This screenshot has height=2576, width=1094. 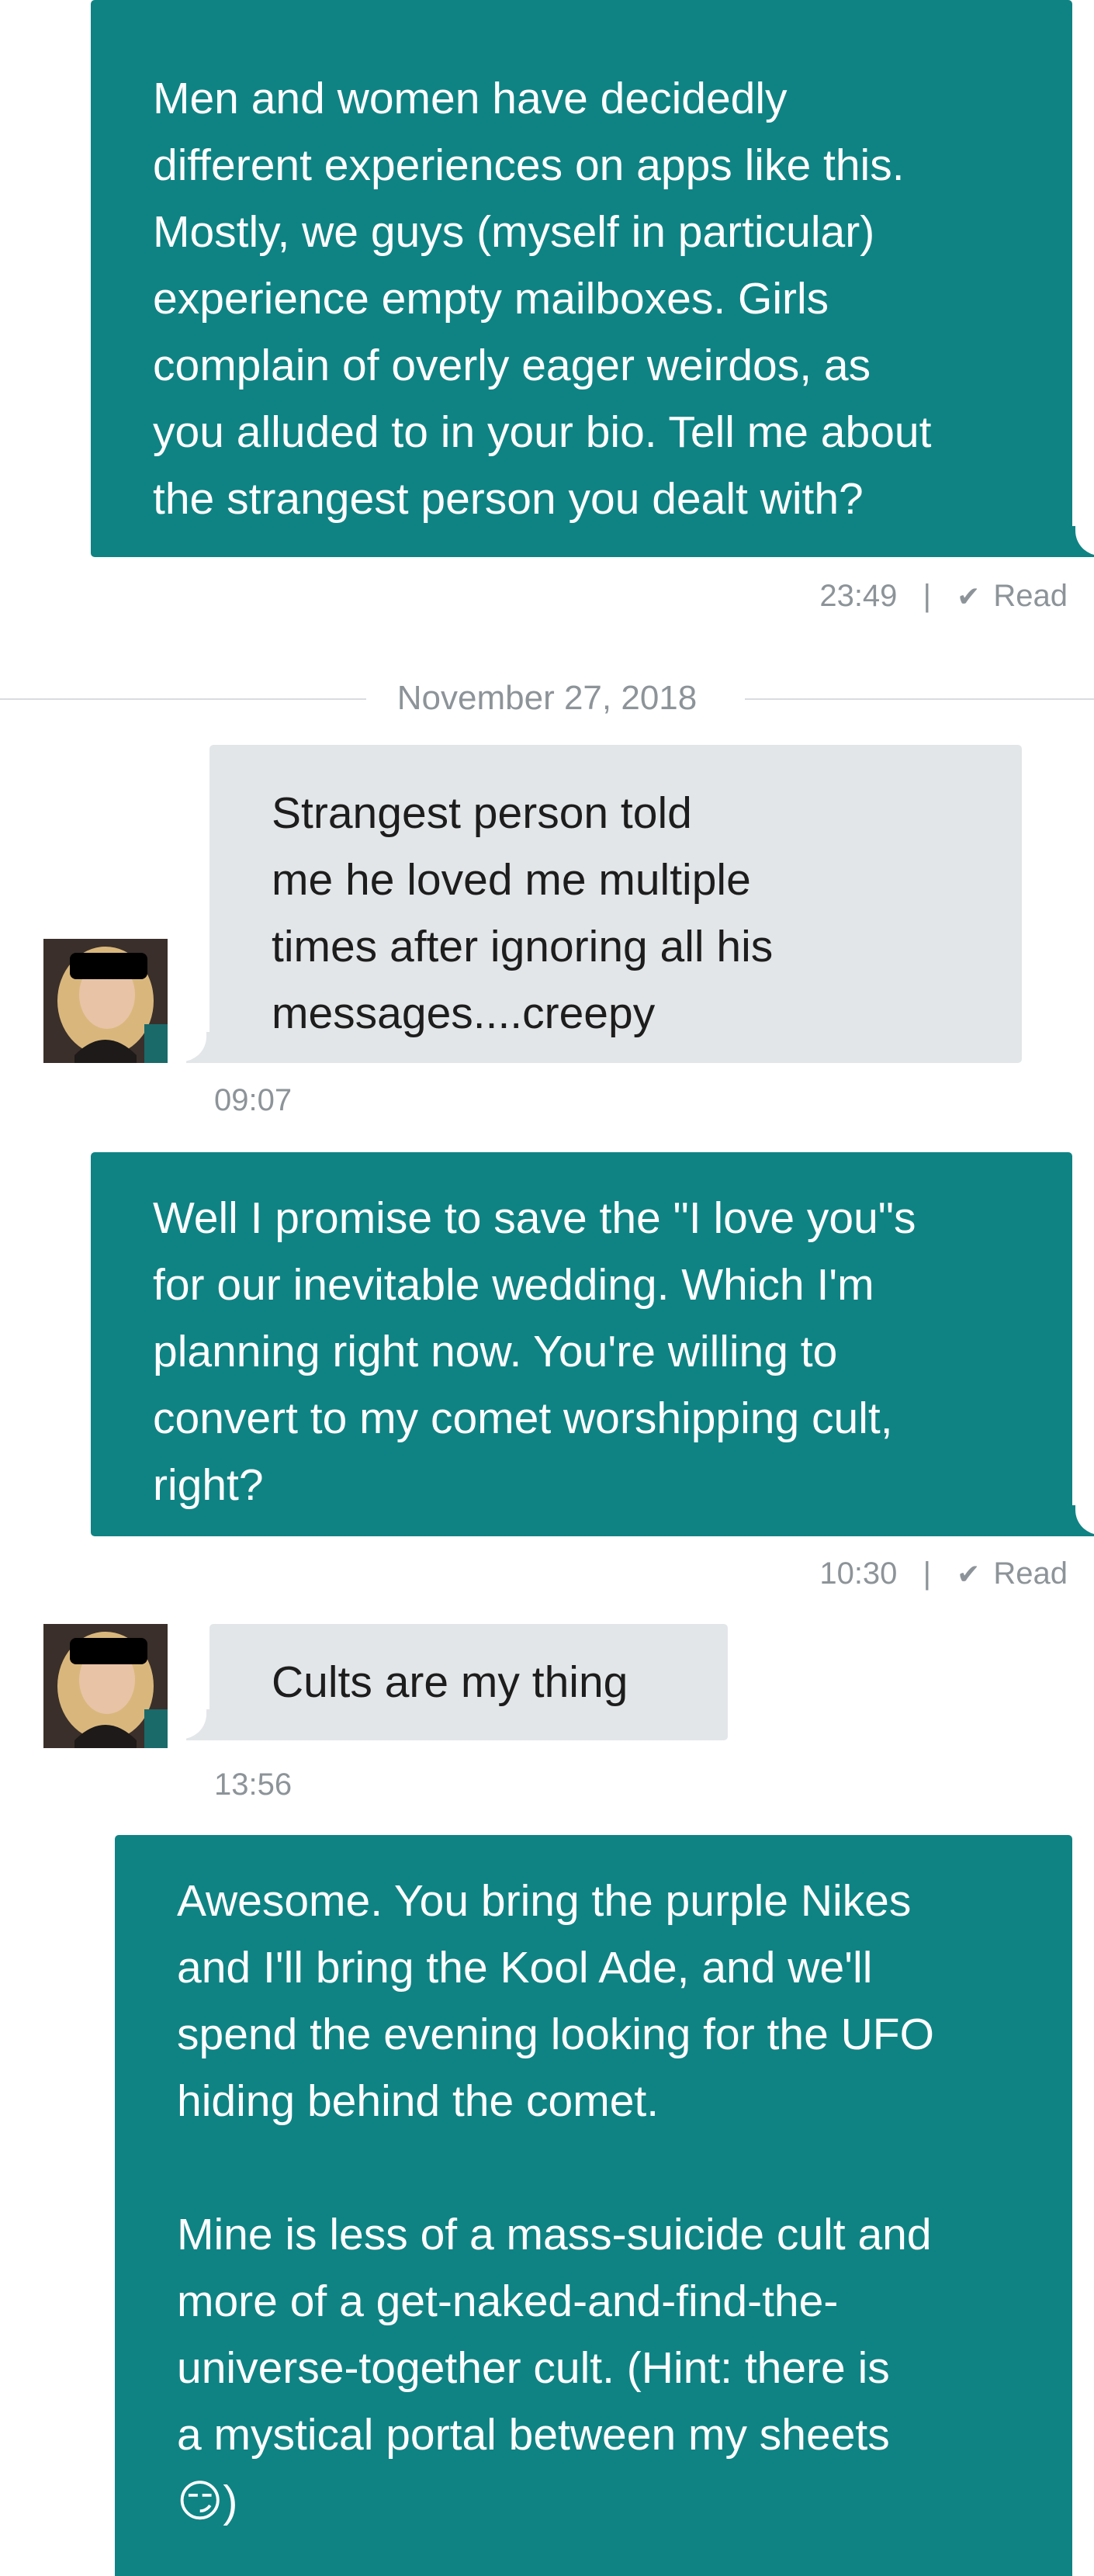 I want to click on message-meta: 13:56, so click(x=253, y=1784).